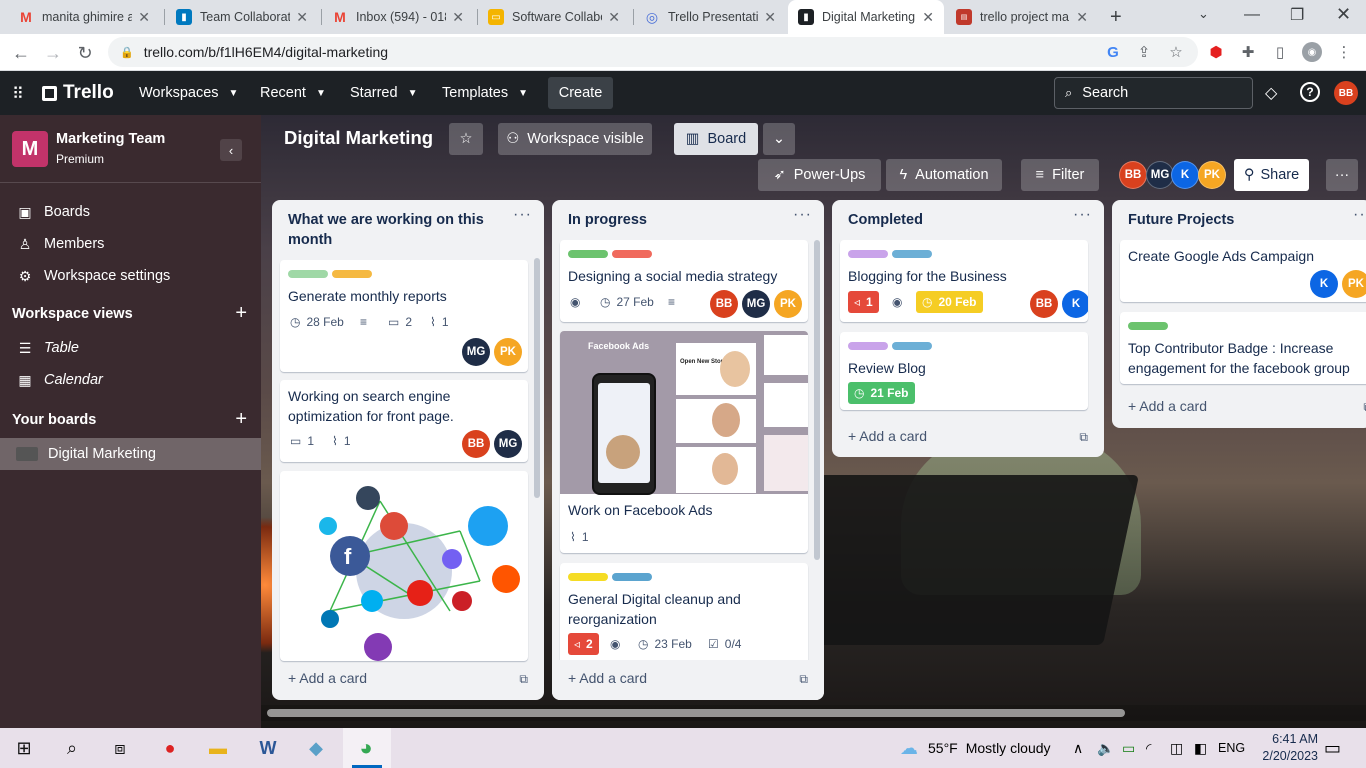  I want to click on board-horizontal-scrollbar, so click(813, 713).